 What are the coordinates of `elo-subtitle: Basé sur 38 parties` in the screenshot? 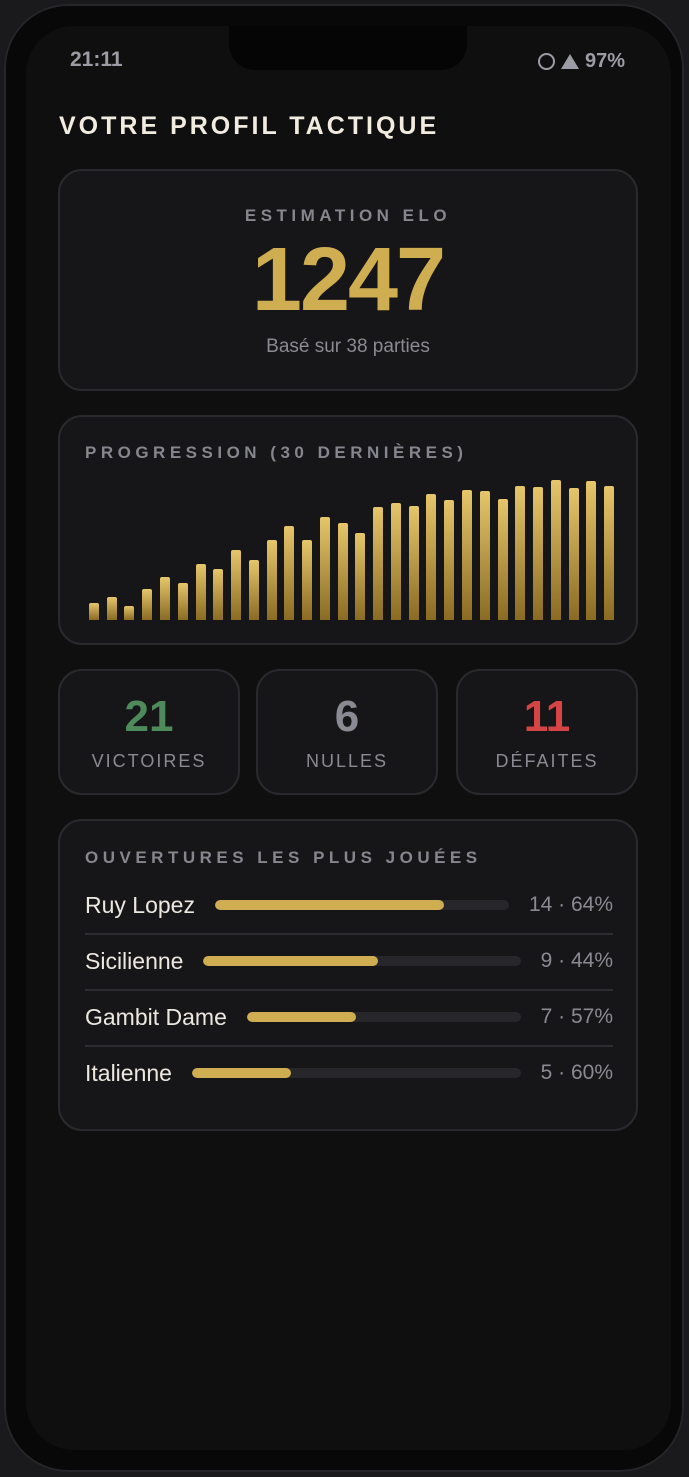 It's located at (348, 346).